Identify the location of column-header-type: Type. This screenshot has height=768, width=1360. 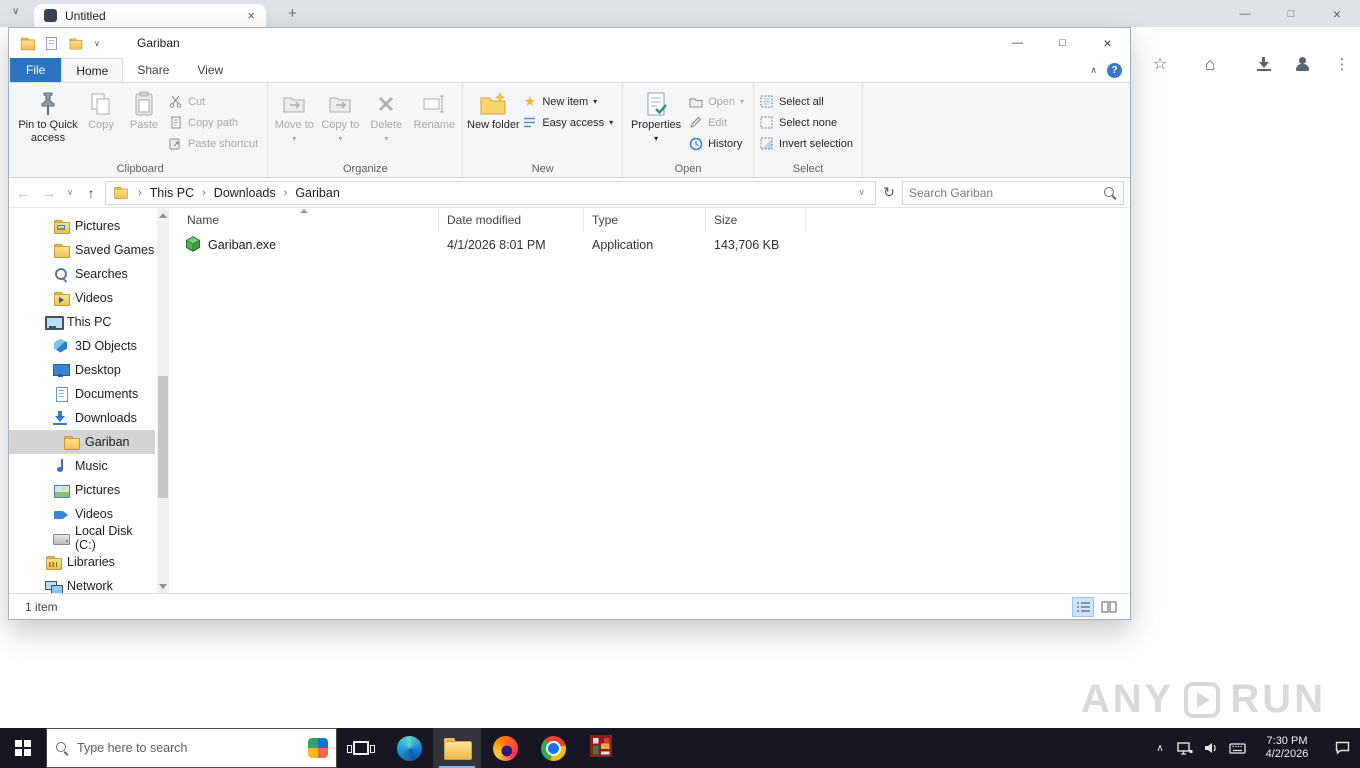
(645, 220).